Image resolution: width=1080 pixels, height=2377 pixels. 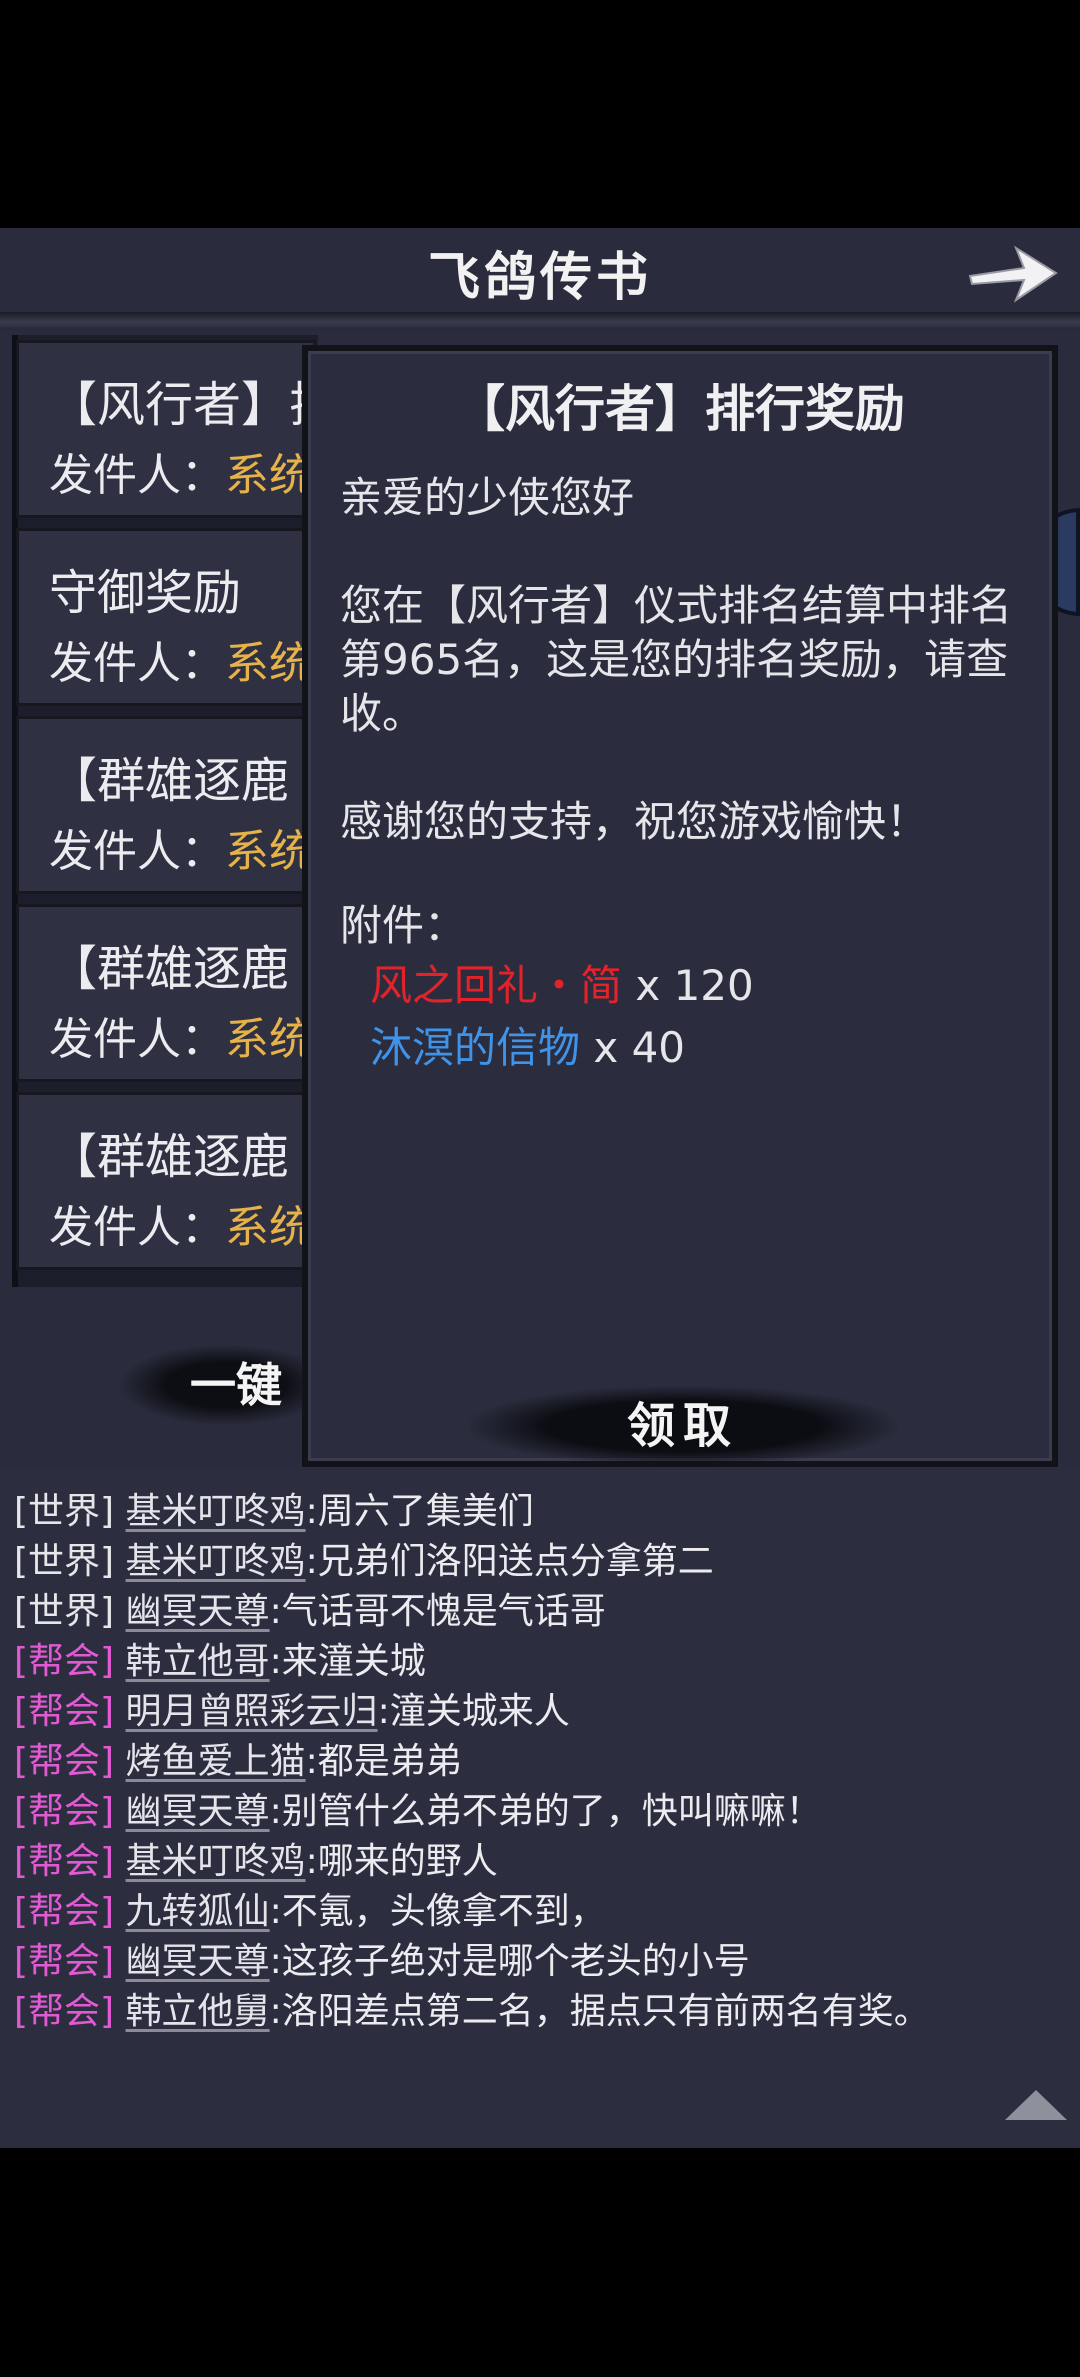 What do you see at coordinates (225, 1385) in the screenshot?
I see `claim-all-button: 一键` at bounding box center [225, 1385].